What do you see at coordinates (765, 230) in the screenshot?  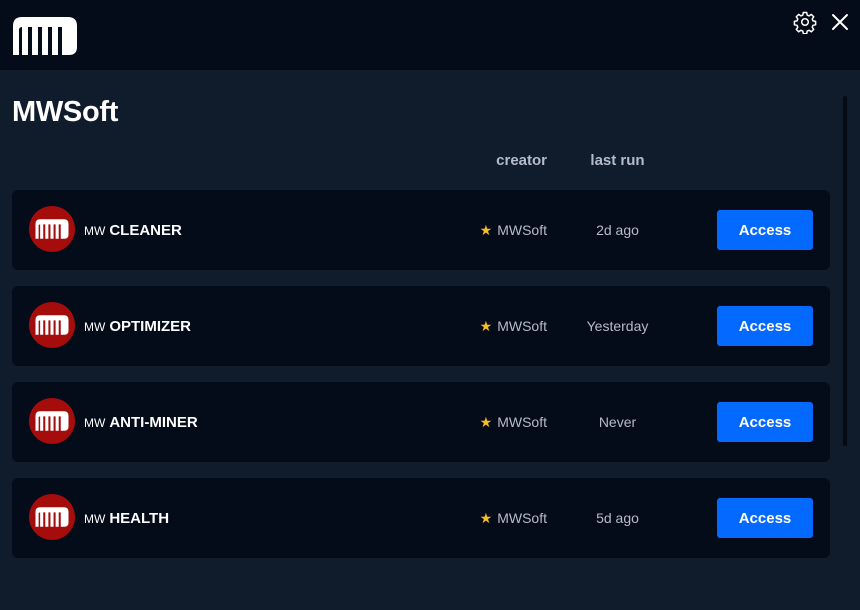 I see `access-button-cleaner: Access` at bounding box center [765, 230].